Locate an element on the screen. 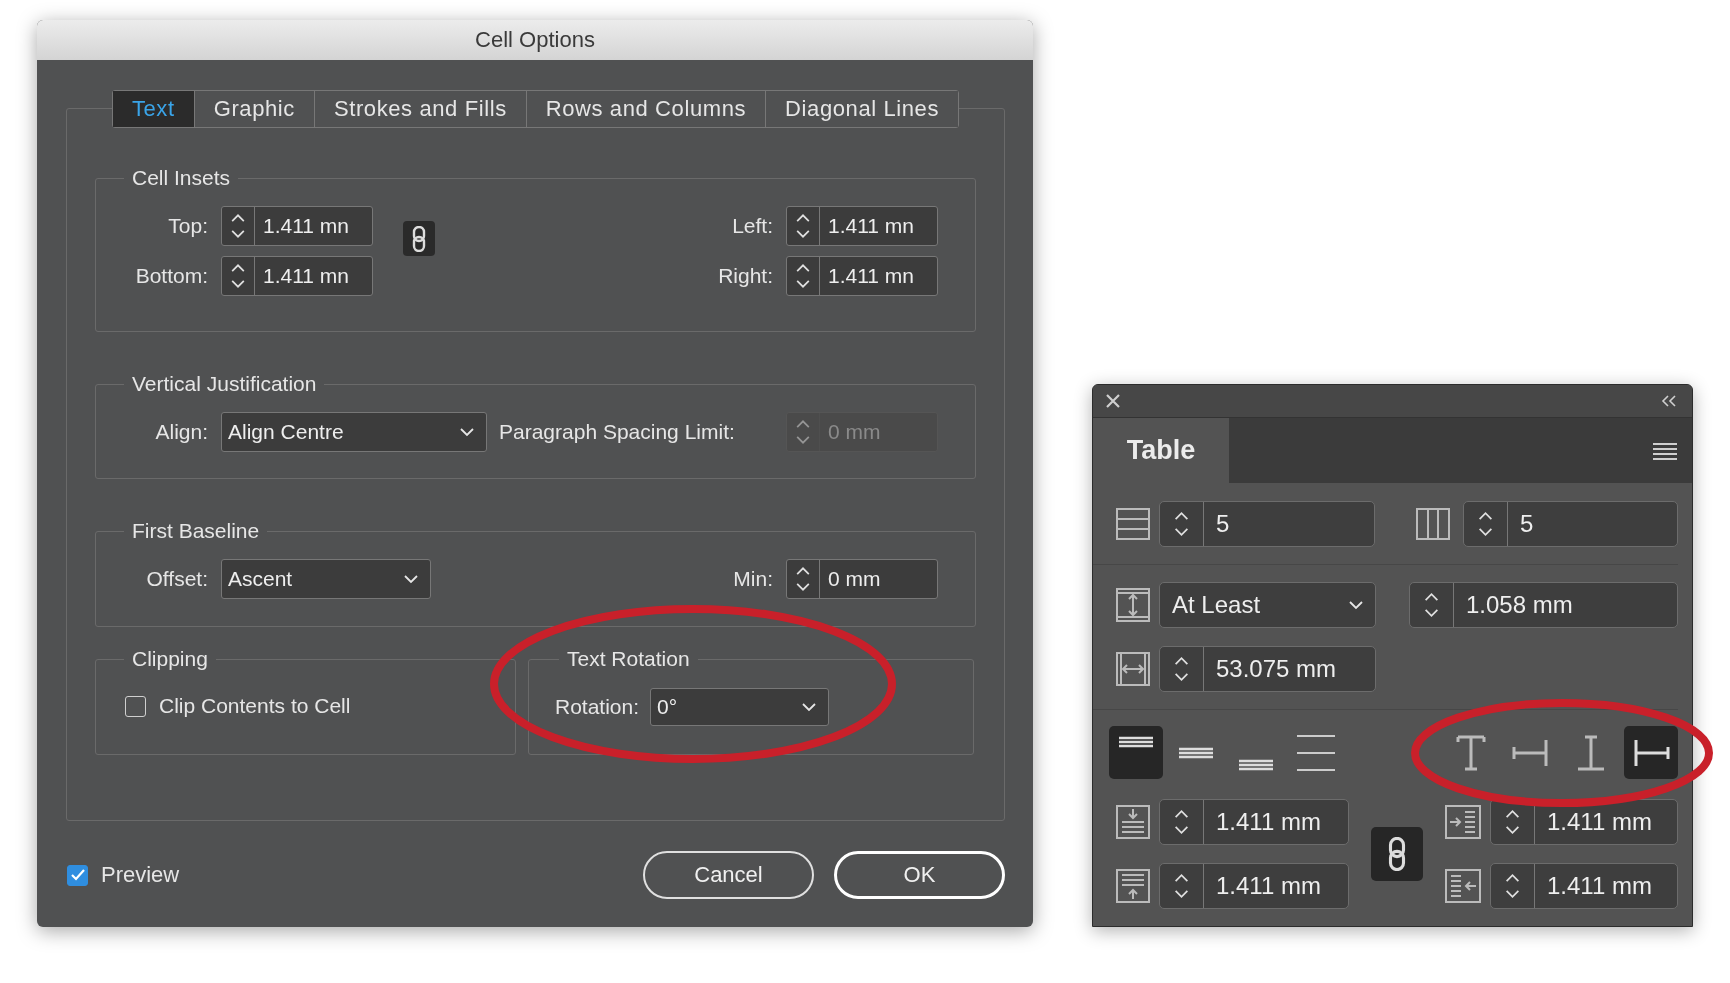 This screenshot has height=983, width=1730. section-title: Text Rotation is located at coordinates (628, 659).